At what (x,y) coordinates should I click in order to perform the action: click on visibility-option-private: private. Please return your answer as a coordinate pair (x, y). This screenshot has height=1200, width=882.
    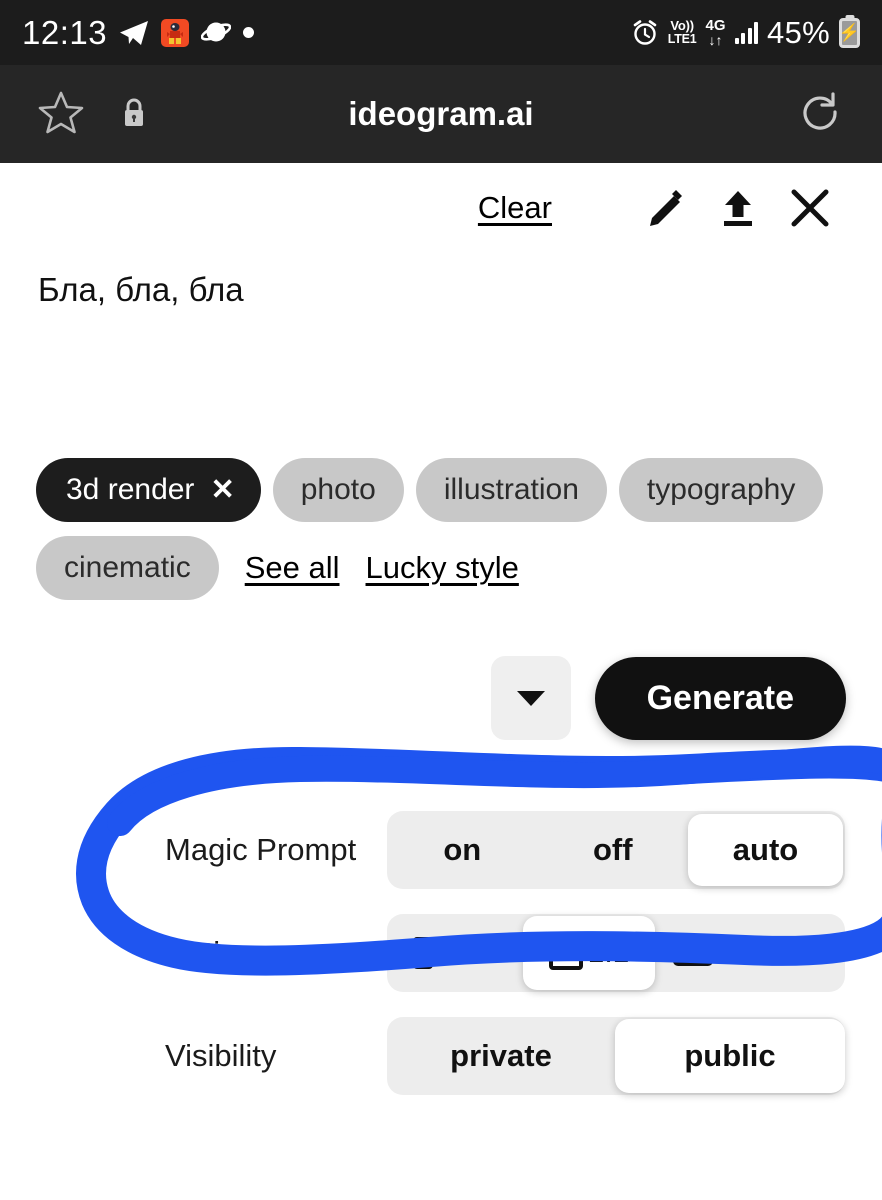
    Looking at the image, I should click on (501, 1056).